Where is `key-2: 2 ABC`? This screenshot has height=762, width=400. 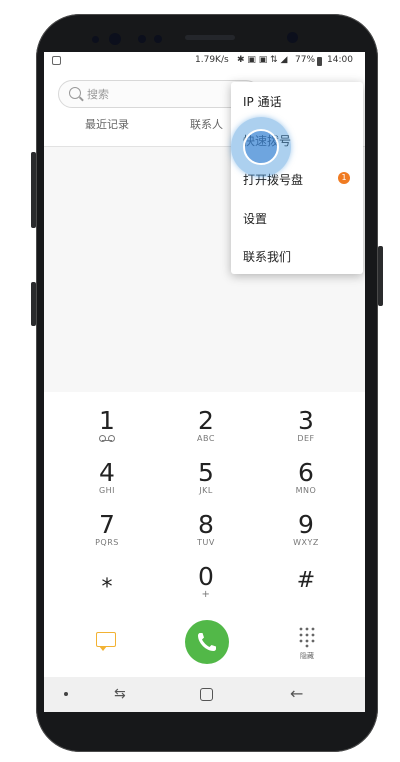 key-2: 2 ABC is located at coordinates (206, 426).